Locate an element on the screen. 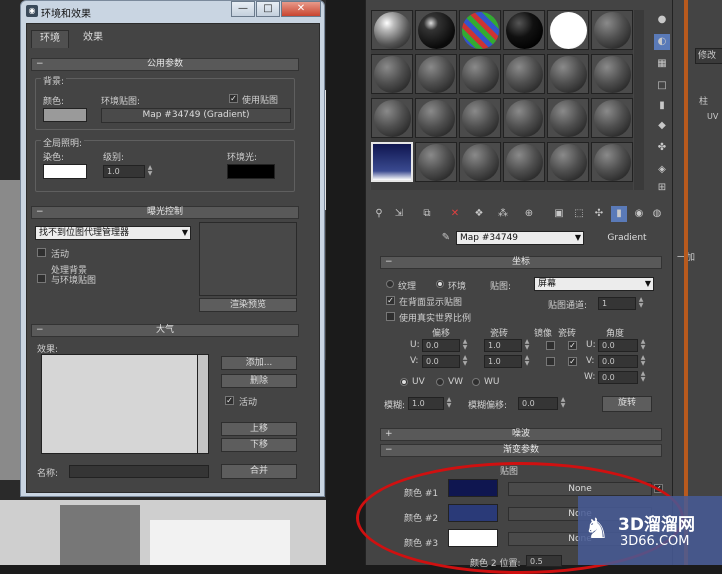 This screenshot has height=574, width=722. real-world-checkbox is located at coordinates (390, 316).